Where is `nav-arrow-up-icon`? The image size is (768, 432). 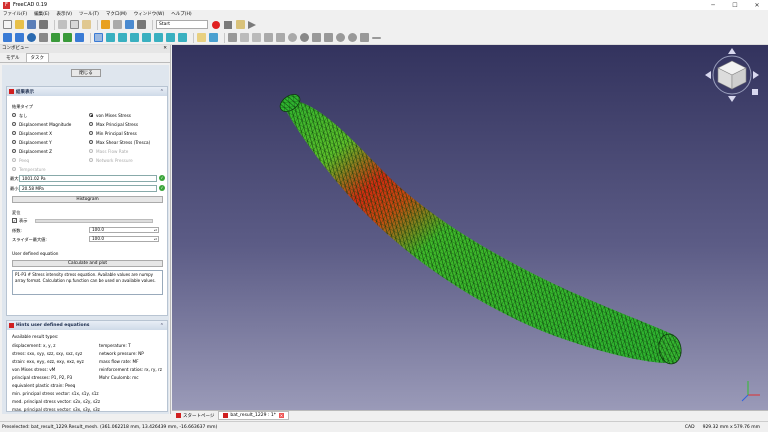
nav-arrow-up-icon is located at coordinates (732, 51).